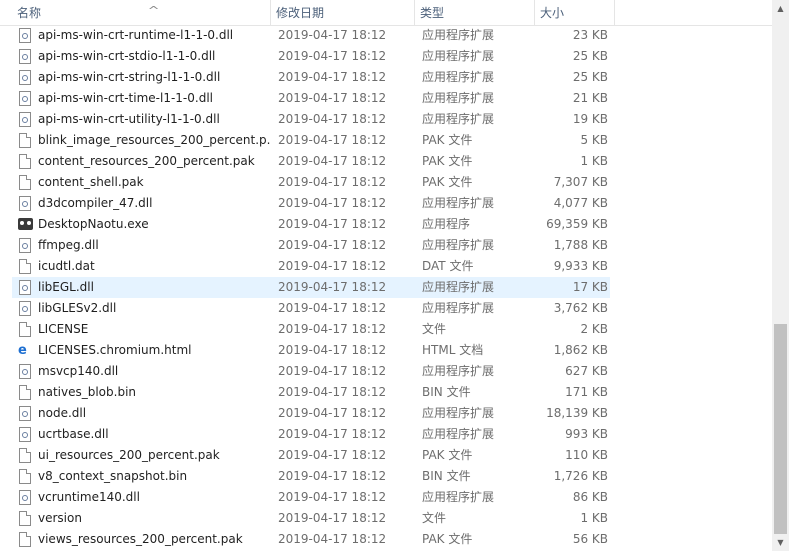 The image size is (789, 551). I want to click on file-size: 110 KB, so click(586, 455).